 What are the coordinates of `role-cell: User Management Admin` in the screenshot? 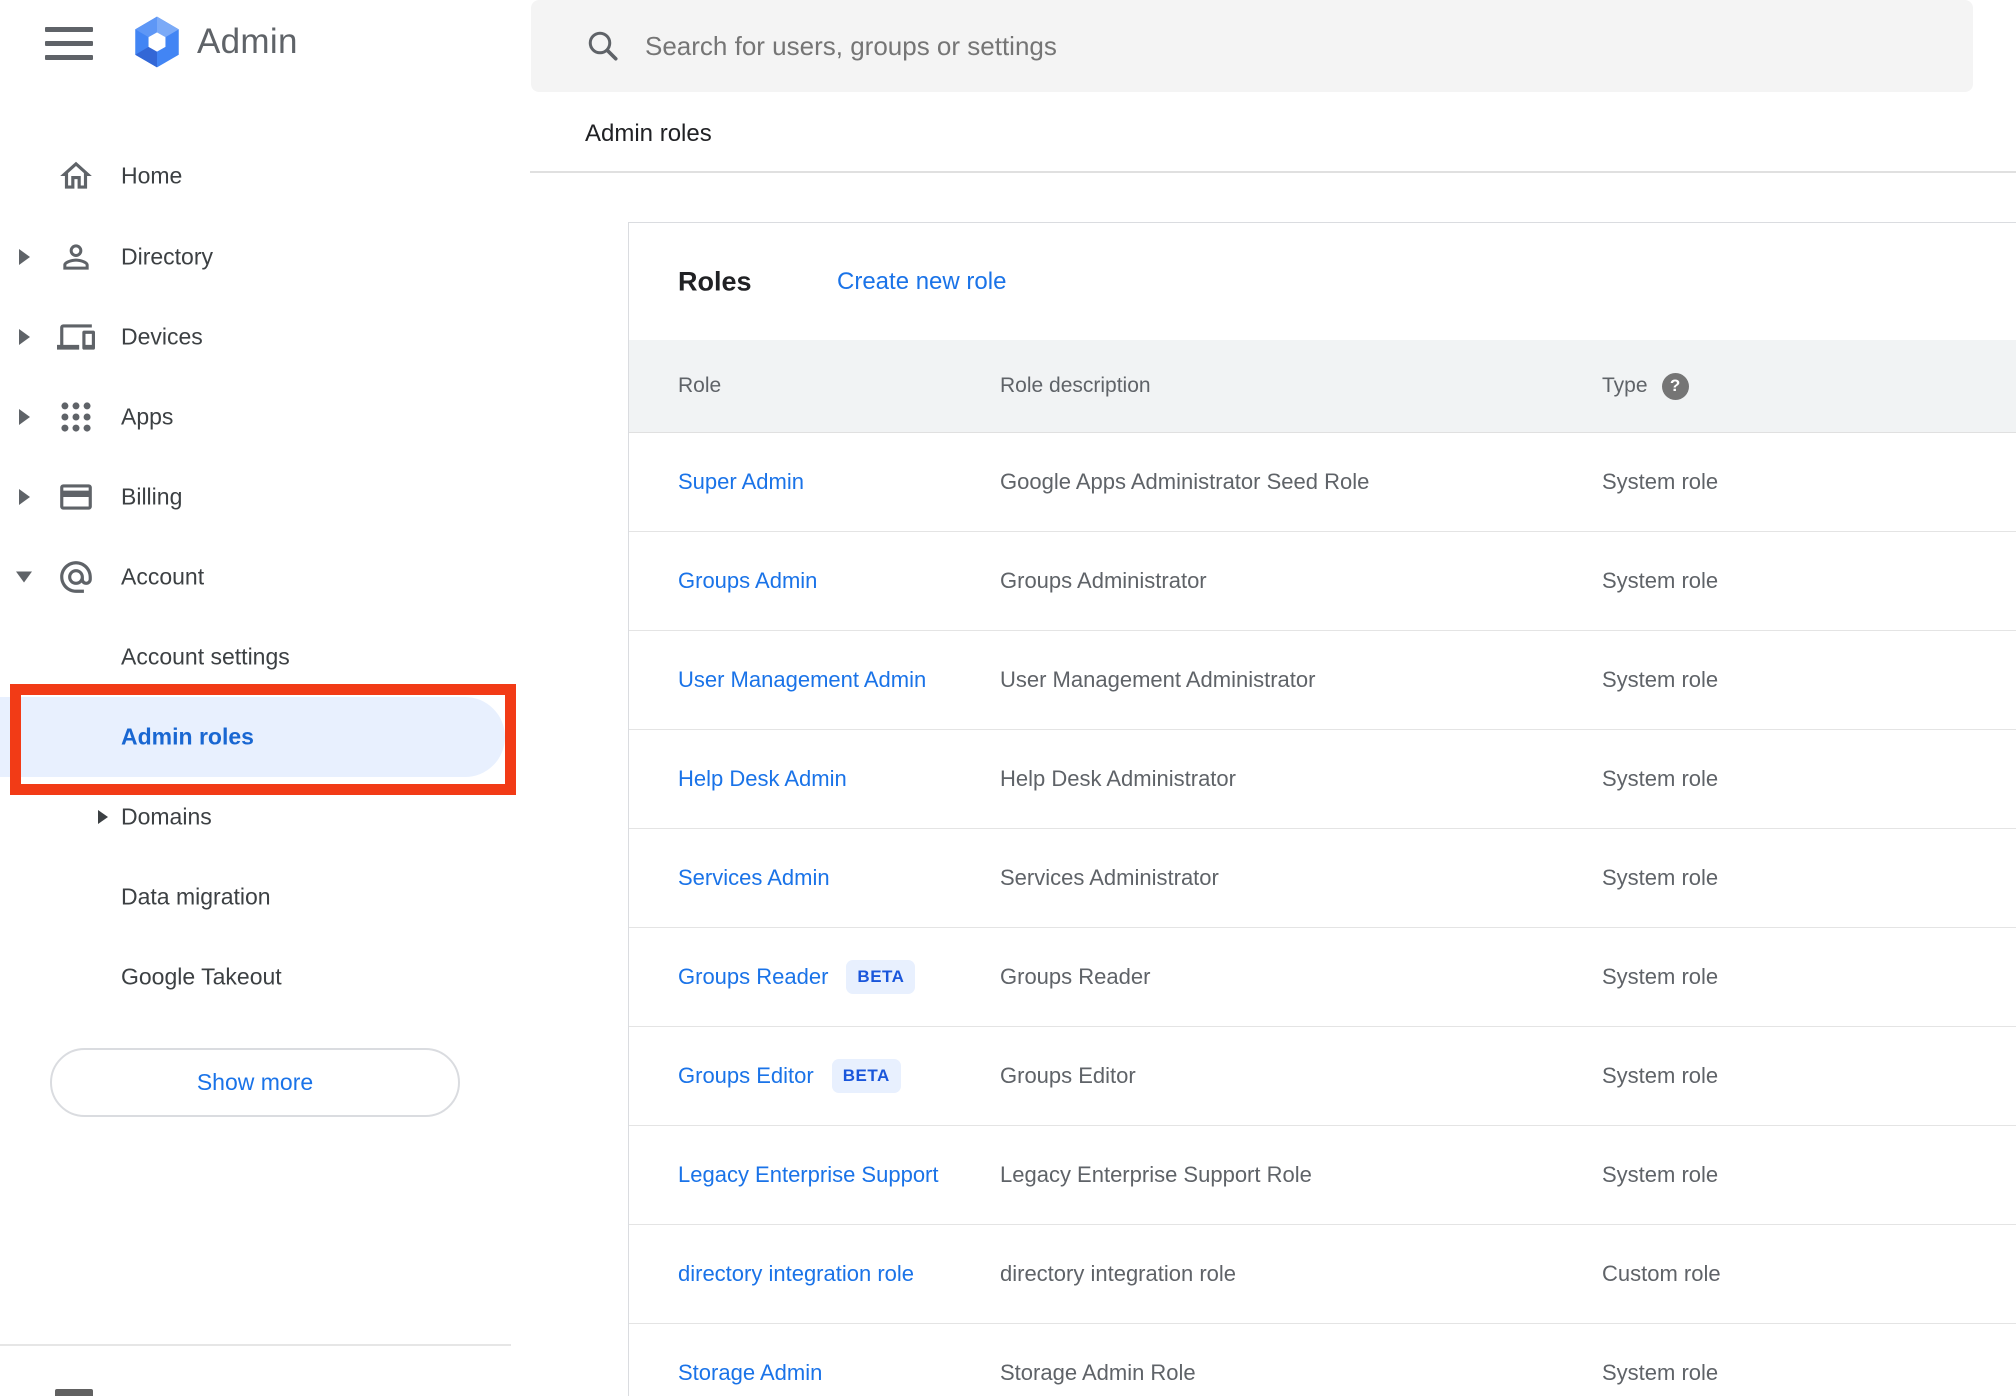 It's located at (814, 680).